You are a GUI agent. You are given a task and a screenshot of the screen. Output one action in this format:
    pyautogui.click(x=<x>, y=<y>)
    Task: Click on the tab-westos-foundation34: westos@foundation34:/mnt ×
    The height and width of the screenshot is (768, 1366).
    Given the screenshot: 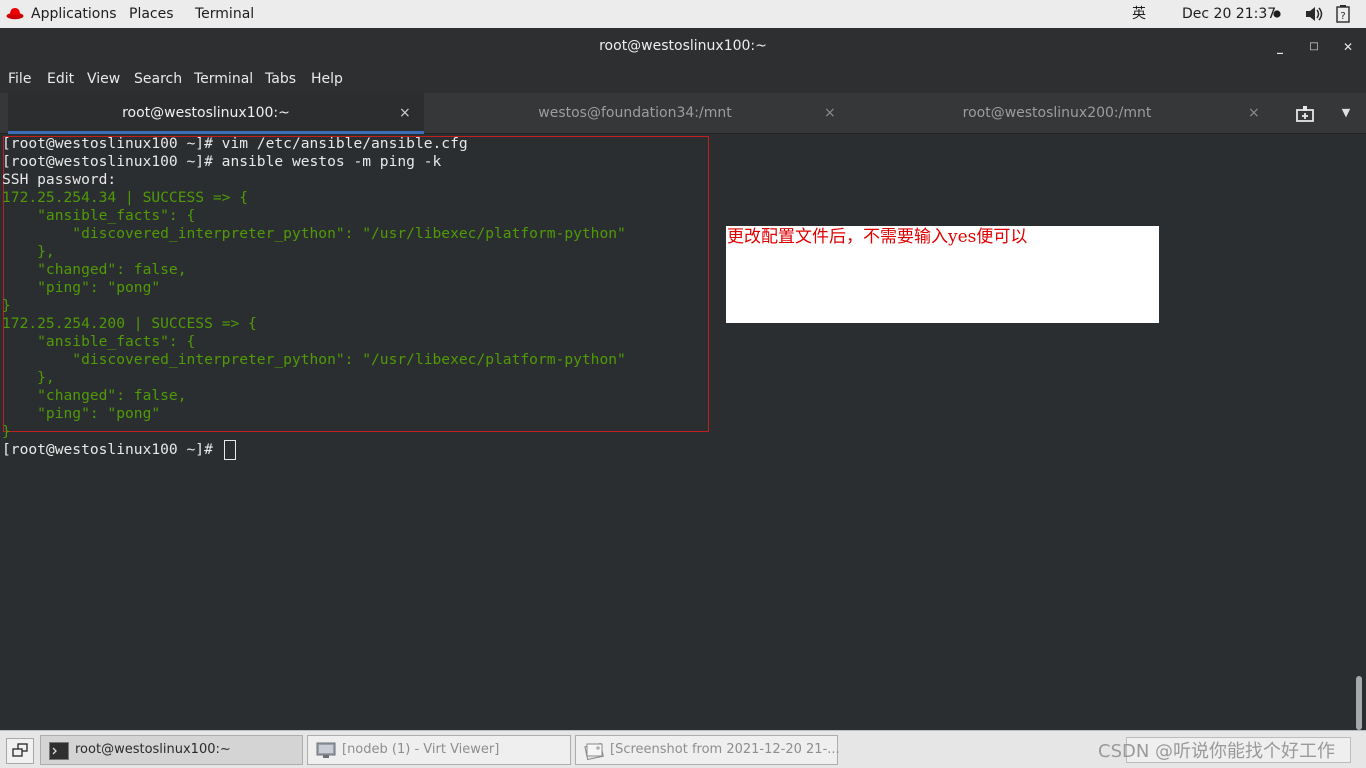 What is the action you would take?
    pyautogui.click(x=638, y=113)
    